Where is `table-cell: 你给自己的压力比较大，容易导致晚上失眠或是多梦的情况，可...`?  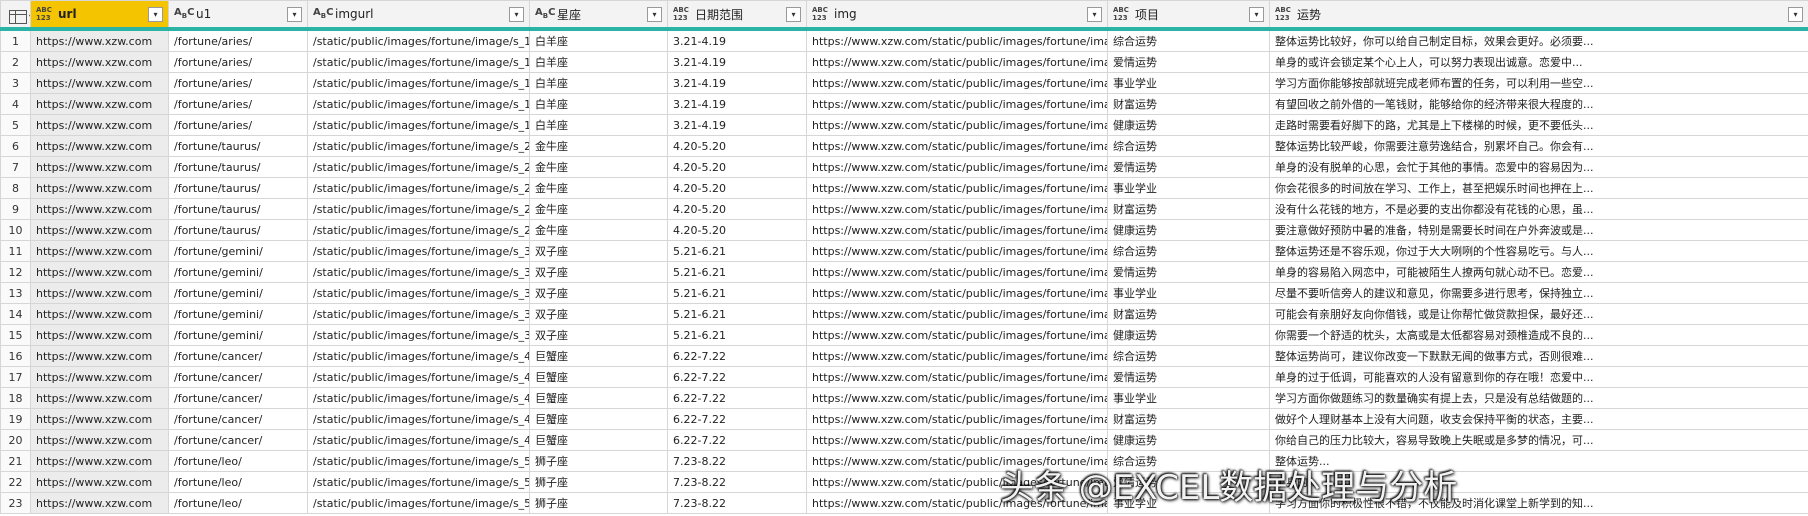
table-cell: 你给自己的压力比较大，容易导致晚上失眠或是多梦的情况，可... is located at coordinates (1538, 440).